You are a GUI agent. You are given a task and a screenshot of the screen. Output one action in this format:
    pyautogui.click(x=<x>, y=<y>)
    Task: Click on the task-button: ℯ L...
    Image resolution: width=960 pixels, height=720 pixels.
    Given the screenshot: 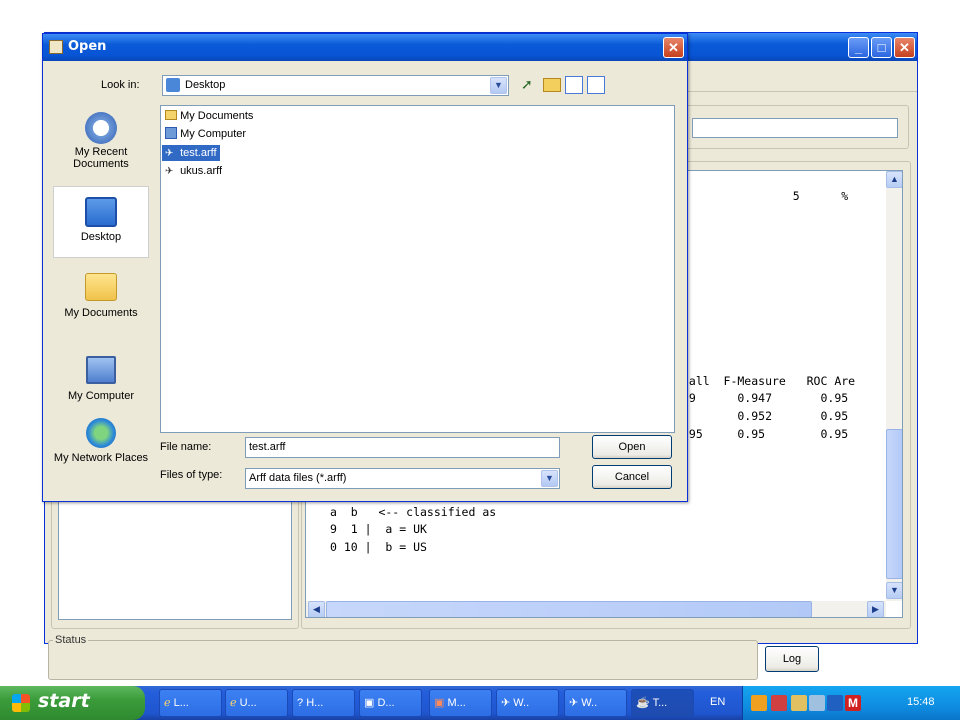 What is the action you would take?
    pyautogui.click(x=190, y=703)
    